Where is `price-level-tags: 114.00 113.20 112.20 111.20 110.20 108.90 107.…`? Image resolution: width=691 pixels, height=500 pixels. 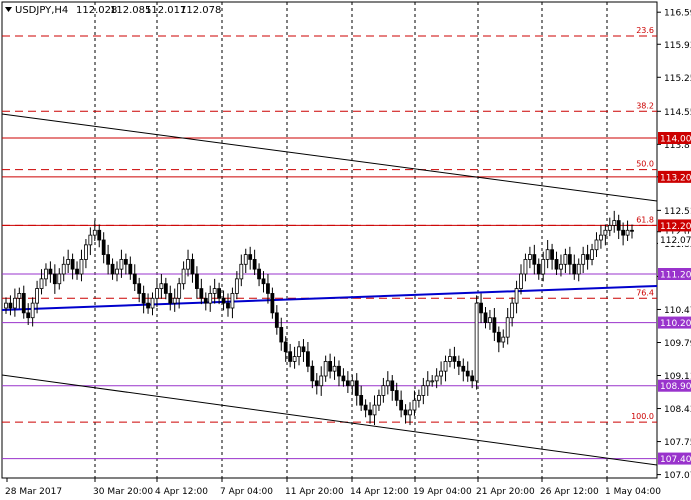
price-level-tags: 114.00 113.20 112.20 111.20 110.20 108.90 107.… is located at coordinates (674, 298).